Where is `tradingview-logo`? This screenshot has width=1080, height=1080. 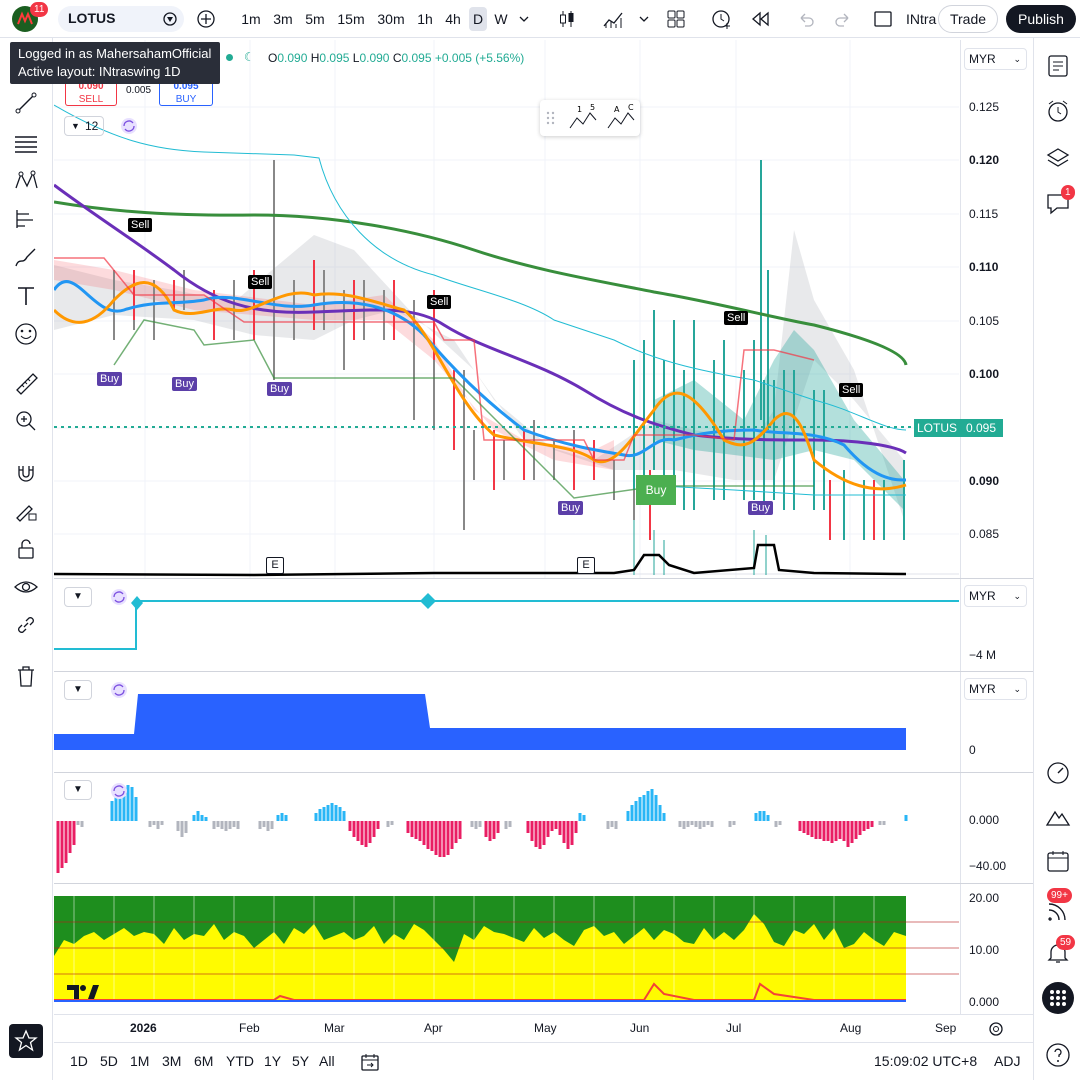 tradingview-logo is located at coordinates (83, 992).